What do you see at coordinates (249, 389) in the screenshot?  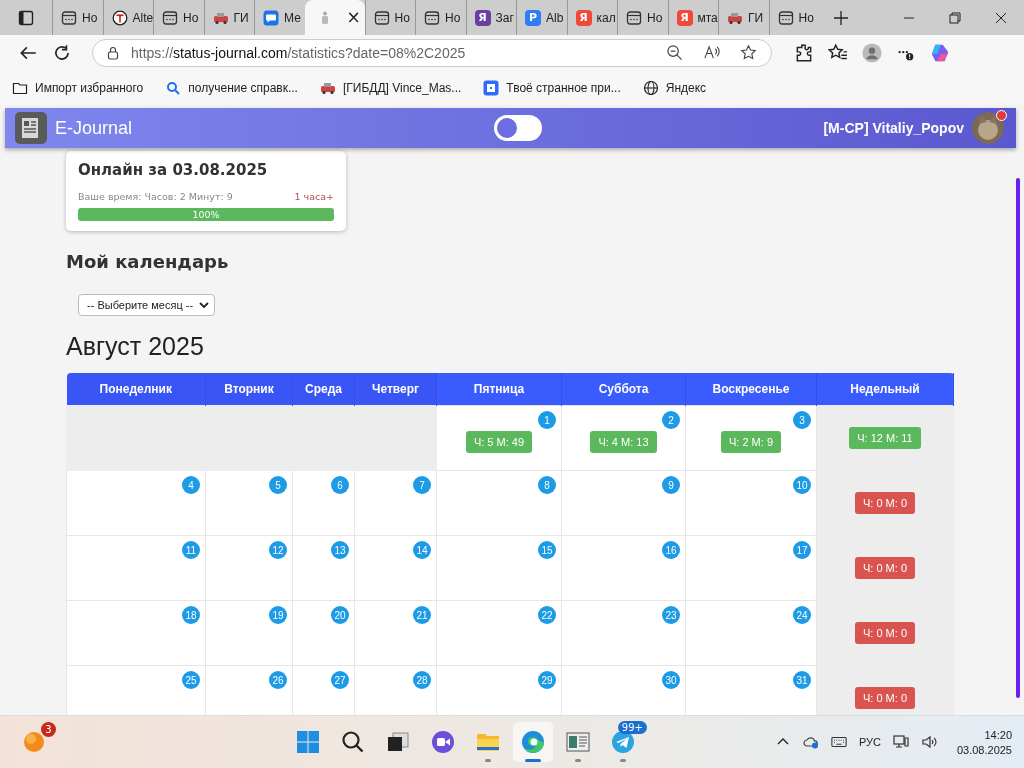 I see `column-header: Вторник` at bounding box center [249, 389].